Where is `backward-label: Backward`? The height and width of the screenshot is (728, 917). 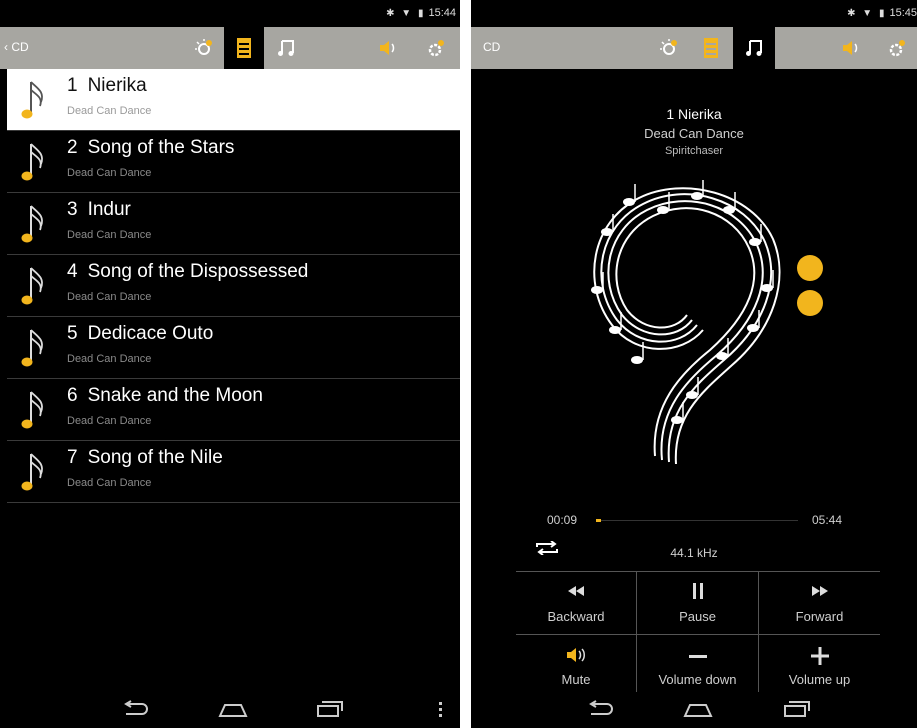
backward-label: Backward is located at coordinates (576, 616).